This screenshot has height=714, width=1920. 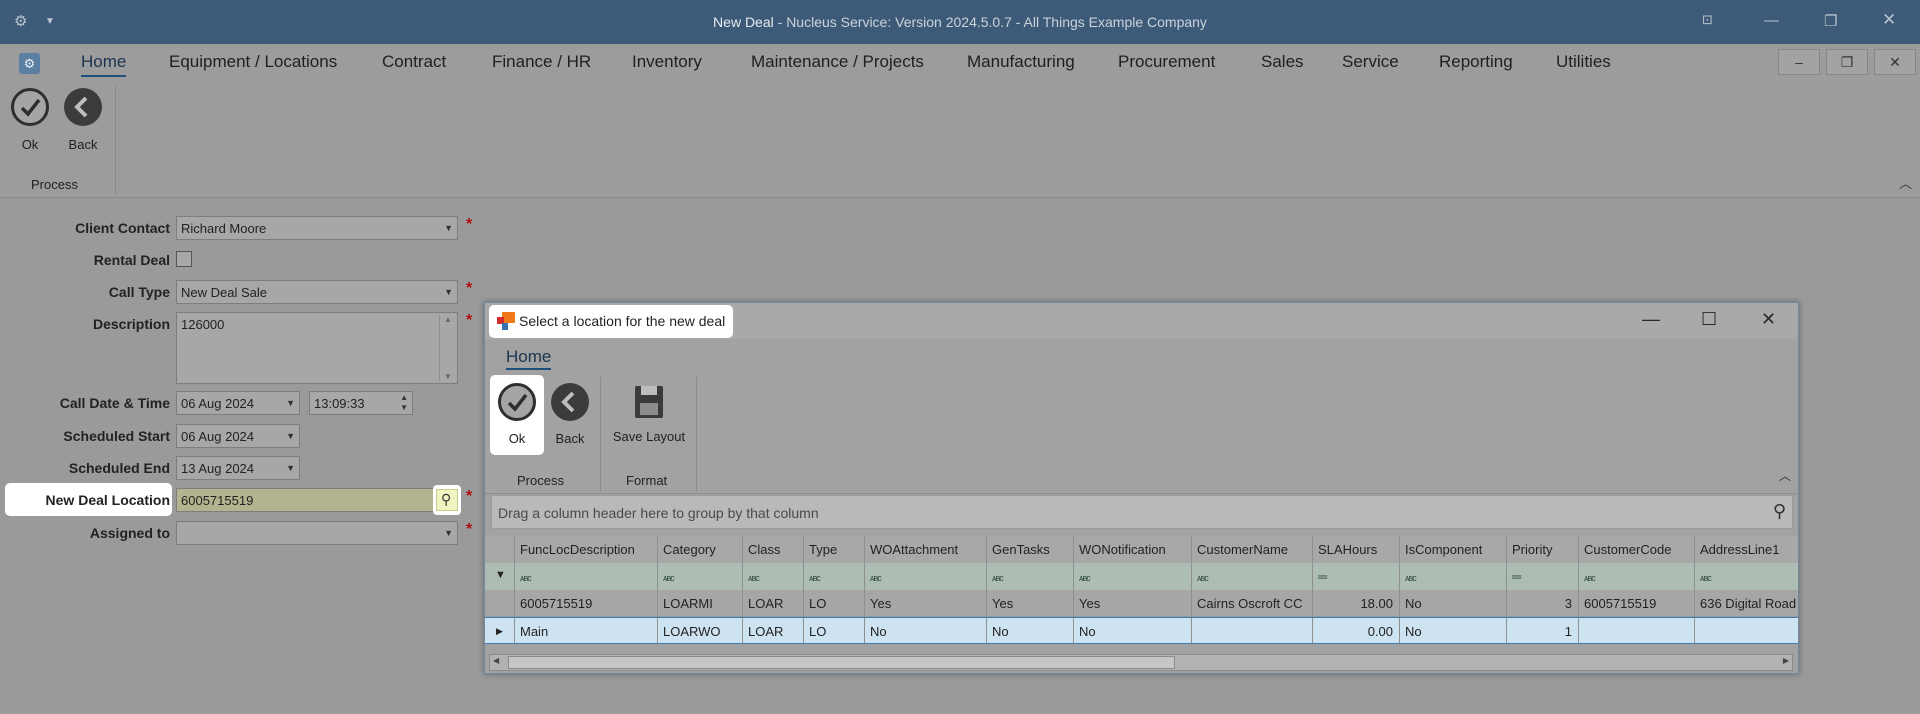 What do you see at coordinates (1847, 62) in the screenshot?
I see `mdi-restore-button: ❐` at bounding box center [1847, 62].